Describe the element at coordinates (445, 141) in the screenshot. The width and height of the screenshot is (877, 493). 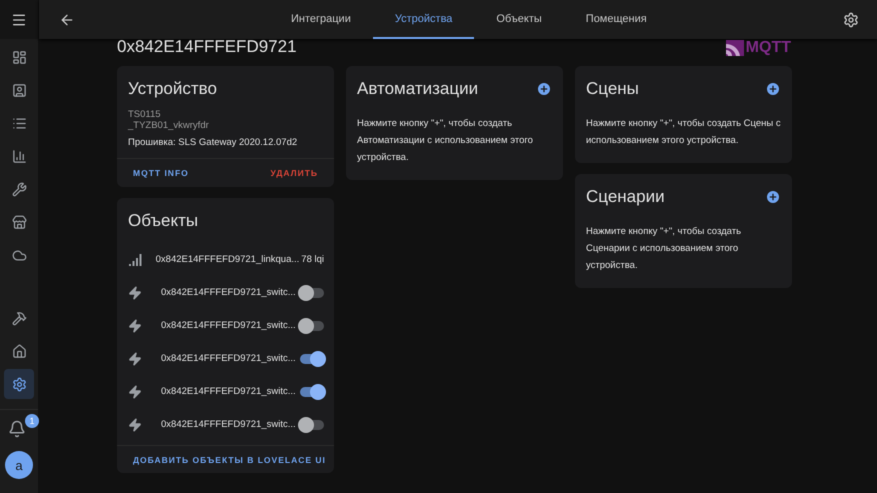
I see `card-description: Нажмите кнопку "+", чтобы создать Автоматизации с использованием этого устройства.` at that location.